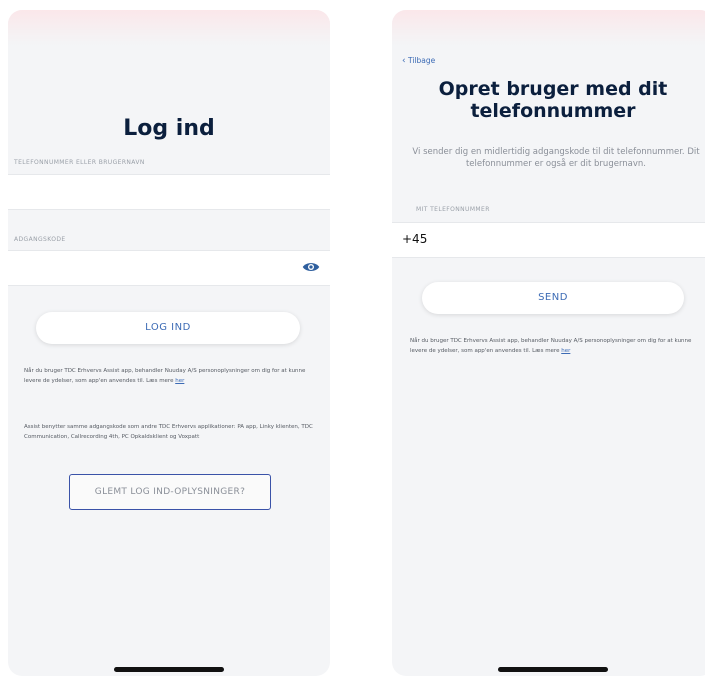  Describe the element at coordinates (415, 239) in the screenshot. I see `phone-prefix: +45` at that location.